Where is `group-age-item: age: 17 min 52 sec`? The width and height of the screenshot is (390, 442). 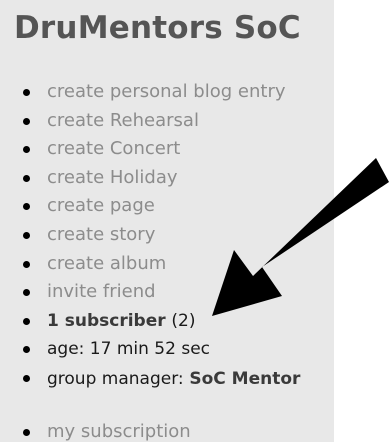
group-age-item: age: 17 min 52 sec is located at coordinates (167, 349).